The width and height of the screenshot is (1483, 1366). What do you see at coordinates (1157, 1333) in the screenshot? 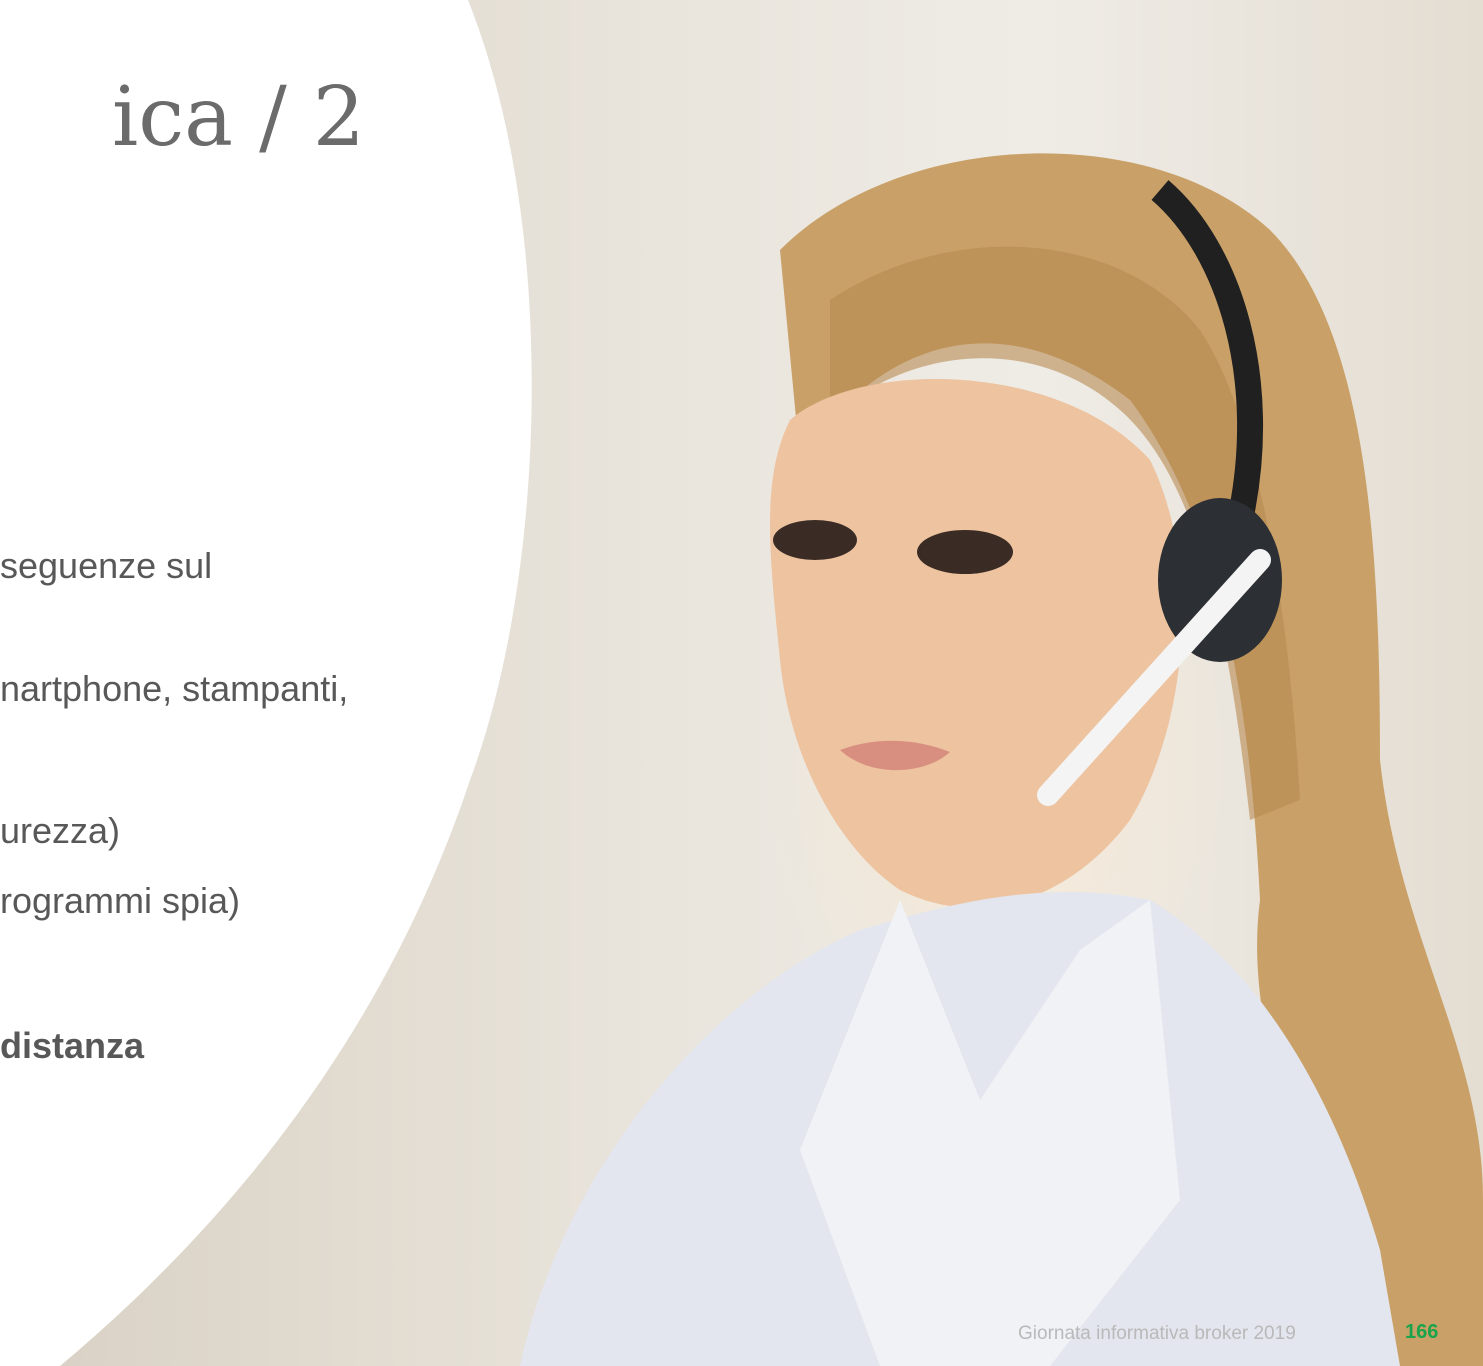
I see `footer-event-name: Giornata informativa broker 2019` at bounding box center [1157, 1333].